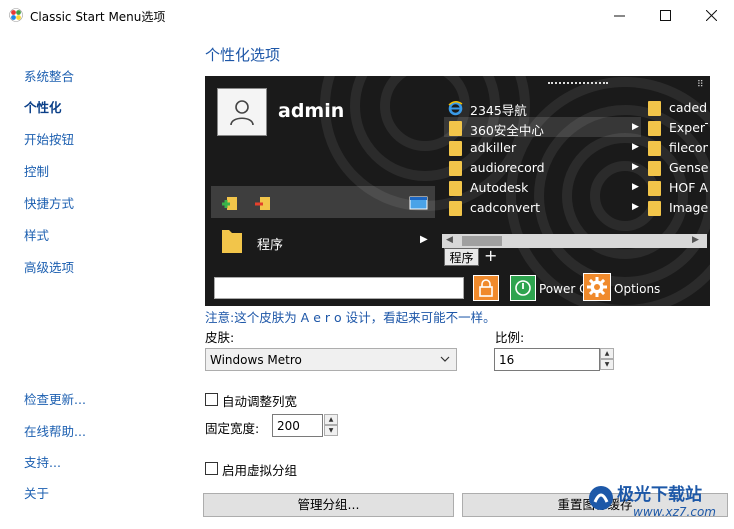  I want to click on lock-icon, so click(486, 288).